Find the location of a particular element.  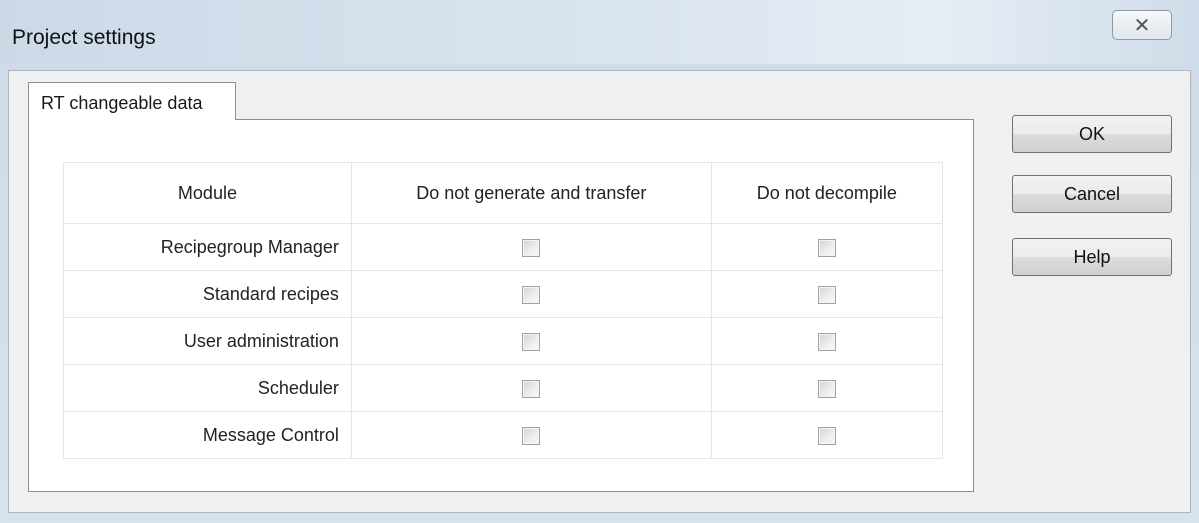

cancel-button: Cancel is located at coordinates (1092, 194).